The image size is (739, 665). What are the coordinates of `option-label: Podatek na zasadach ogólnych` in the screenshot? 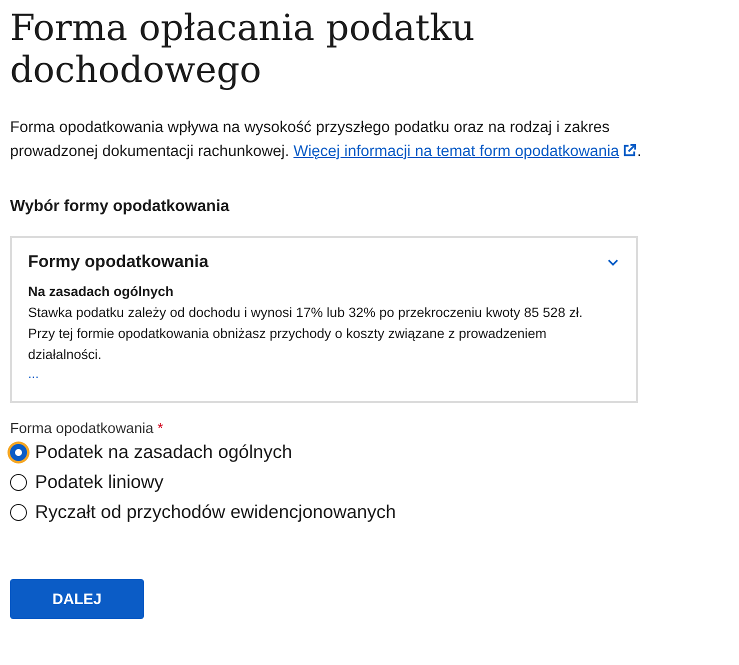 It's located at (163, 452).